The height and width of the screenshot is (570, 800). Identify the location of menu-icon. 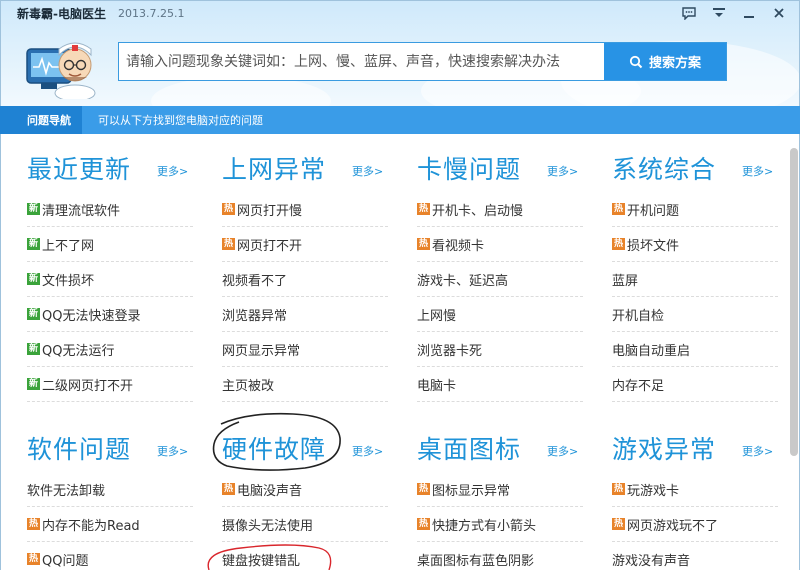
(719, 13).